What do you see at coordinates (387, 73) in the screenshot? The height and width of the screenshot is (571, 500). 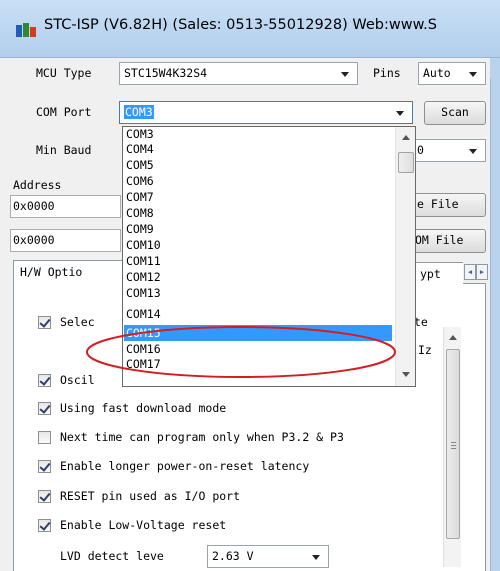 I see `pins-label: Pins` at bounding box center [387, 73].